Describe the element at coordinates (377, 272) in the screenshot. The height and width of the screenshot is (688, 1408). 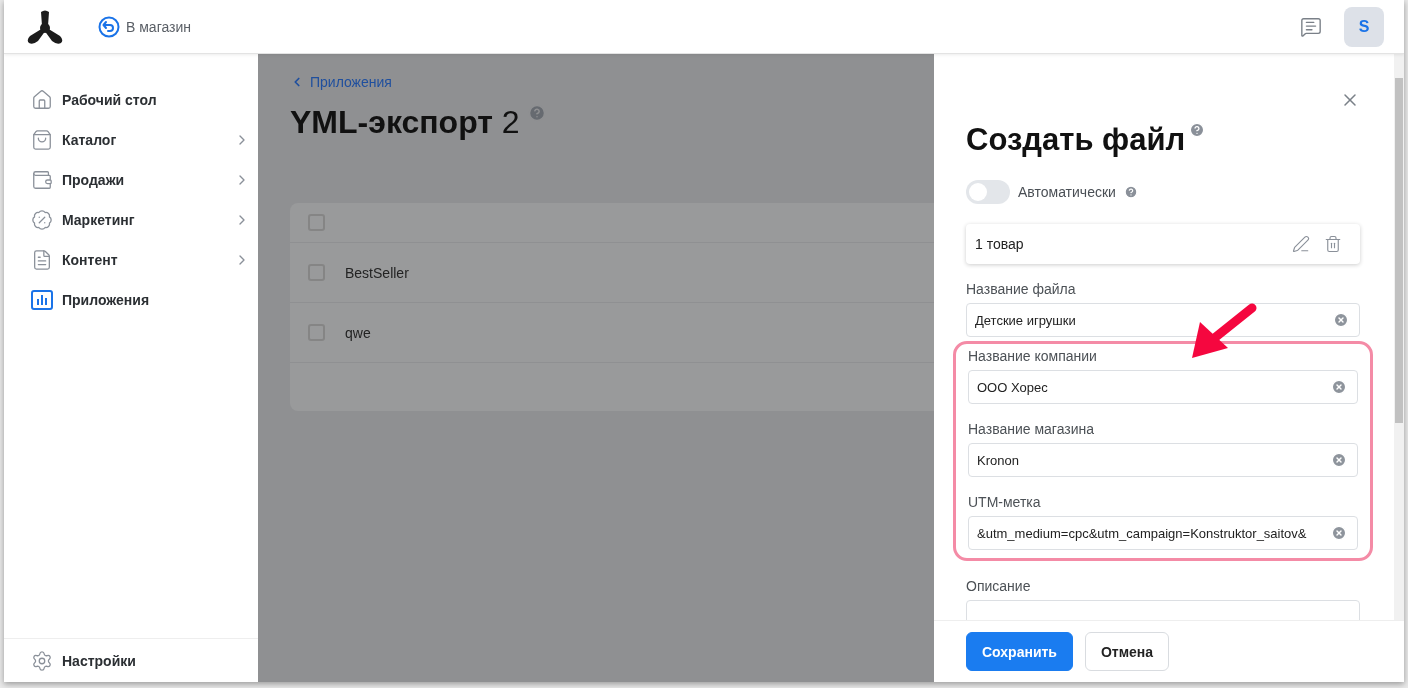
I see `table-cell: BestSeller` at that location.